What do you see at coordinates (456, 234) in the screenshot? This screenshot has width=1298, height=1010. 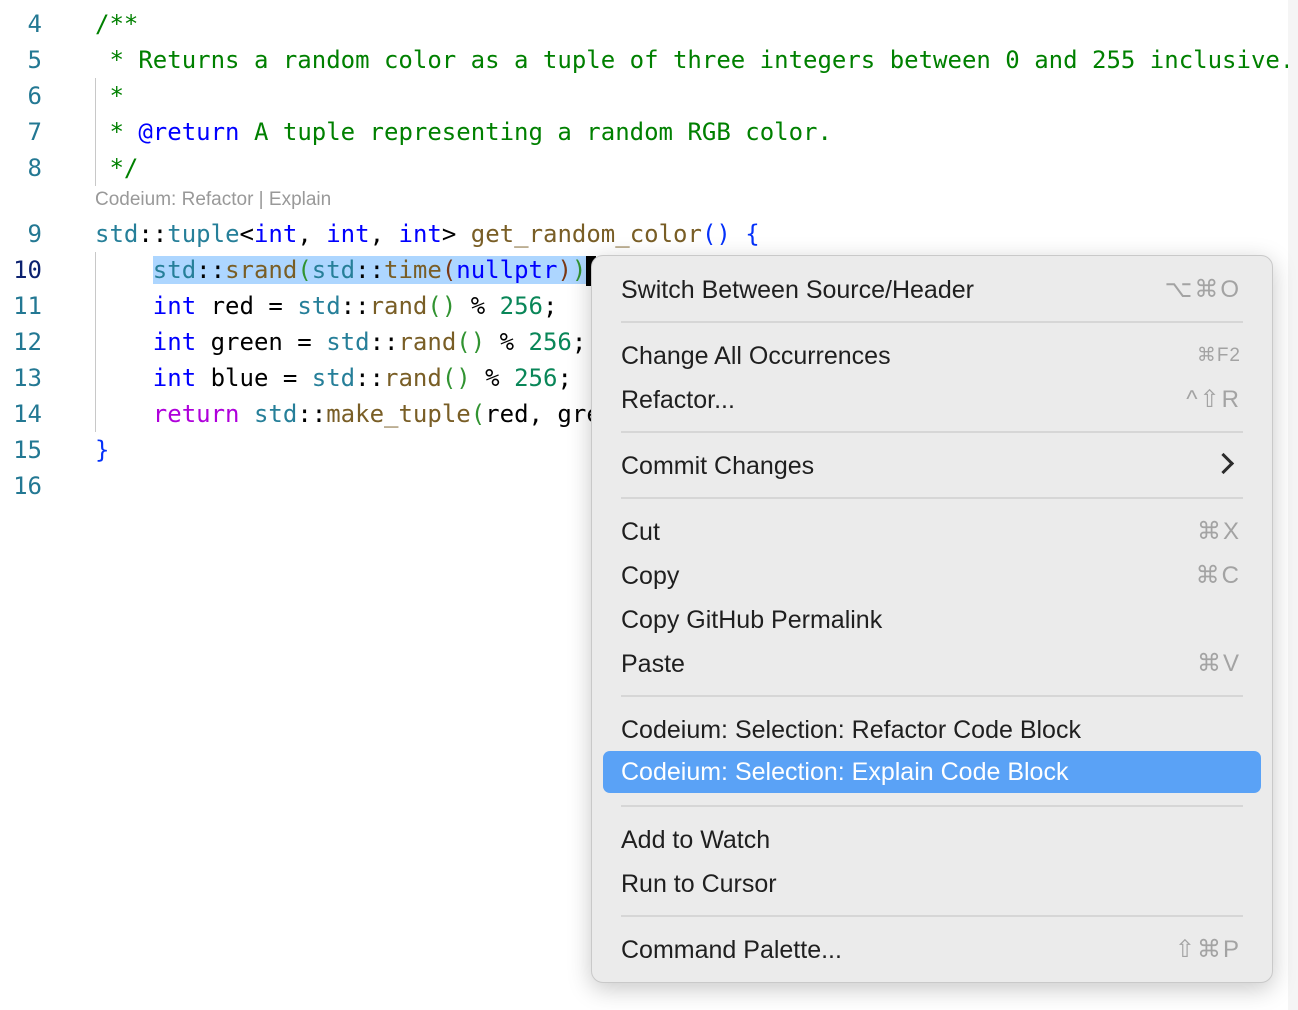 I see `code-token: >` at bounding box center [456, 234].